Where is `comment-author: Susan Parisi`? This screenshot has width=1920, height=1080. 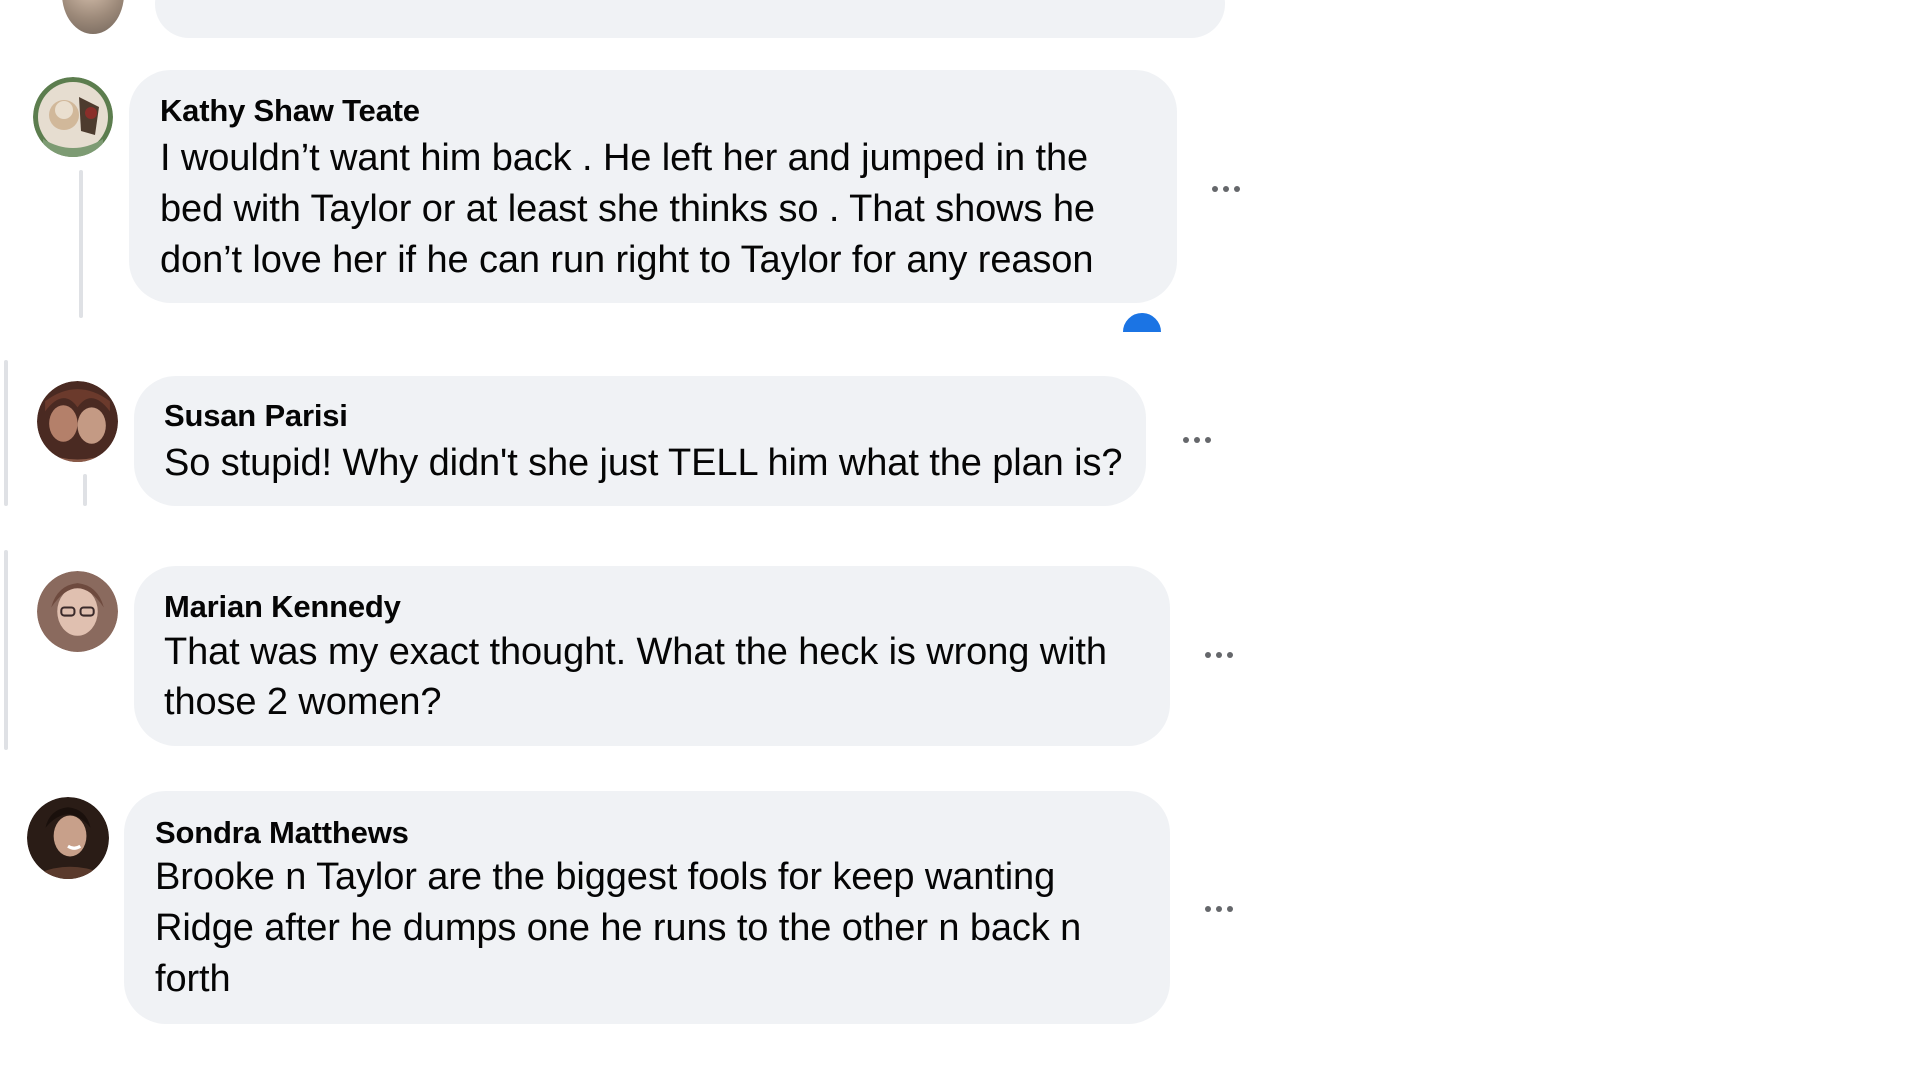
comment-author: Susan Parisi is located at coordinates (256, 416).